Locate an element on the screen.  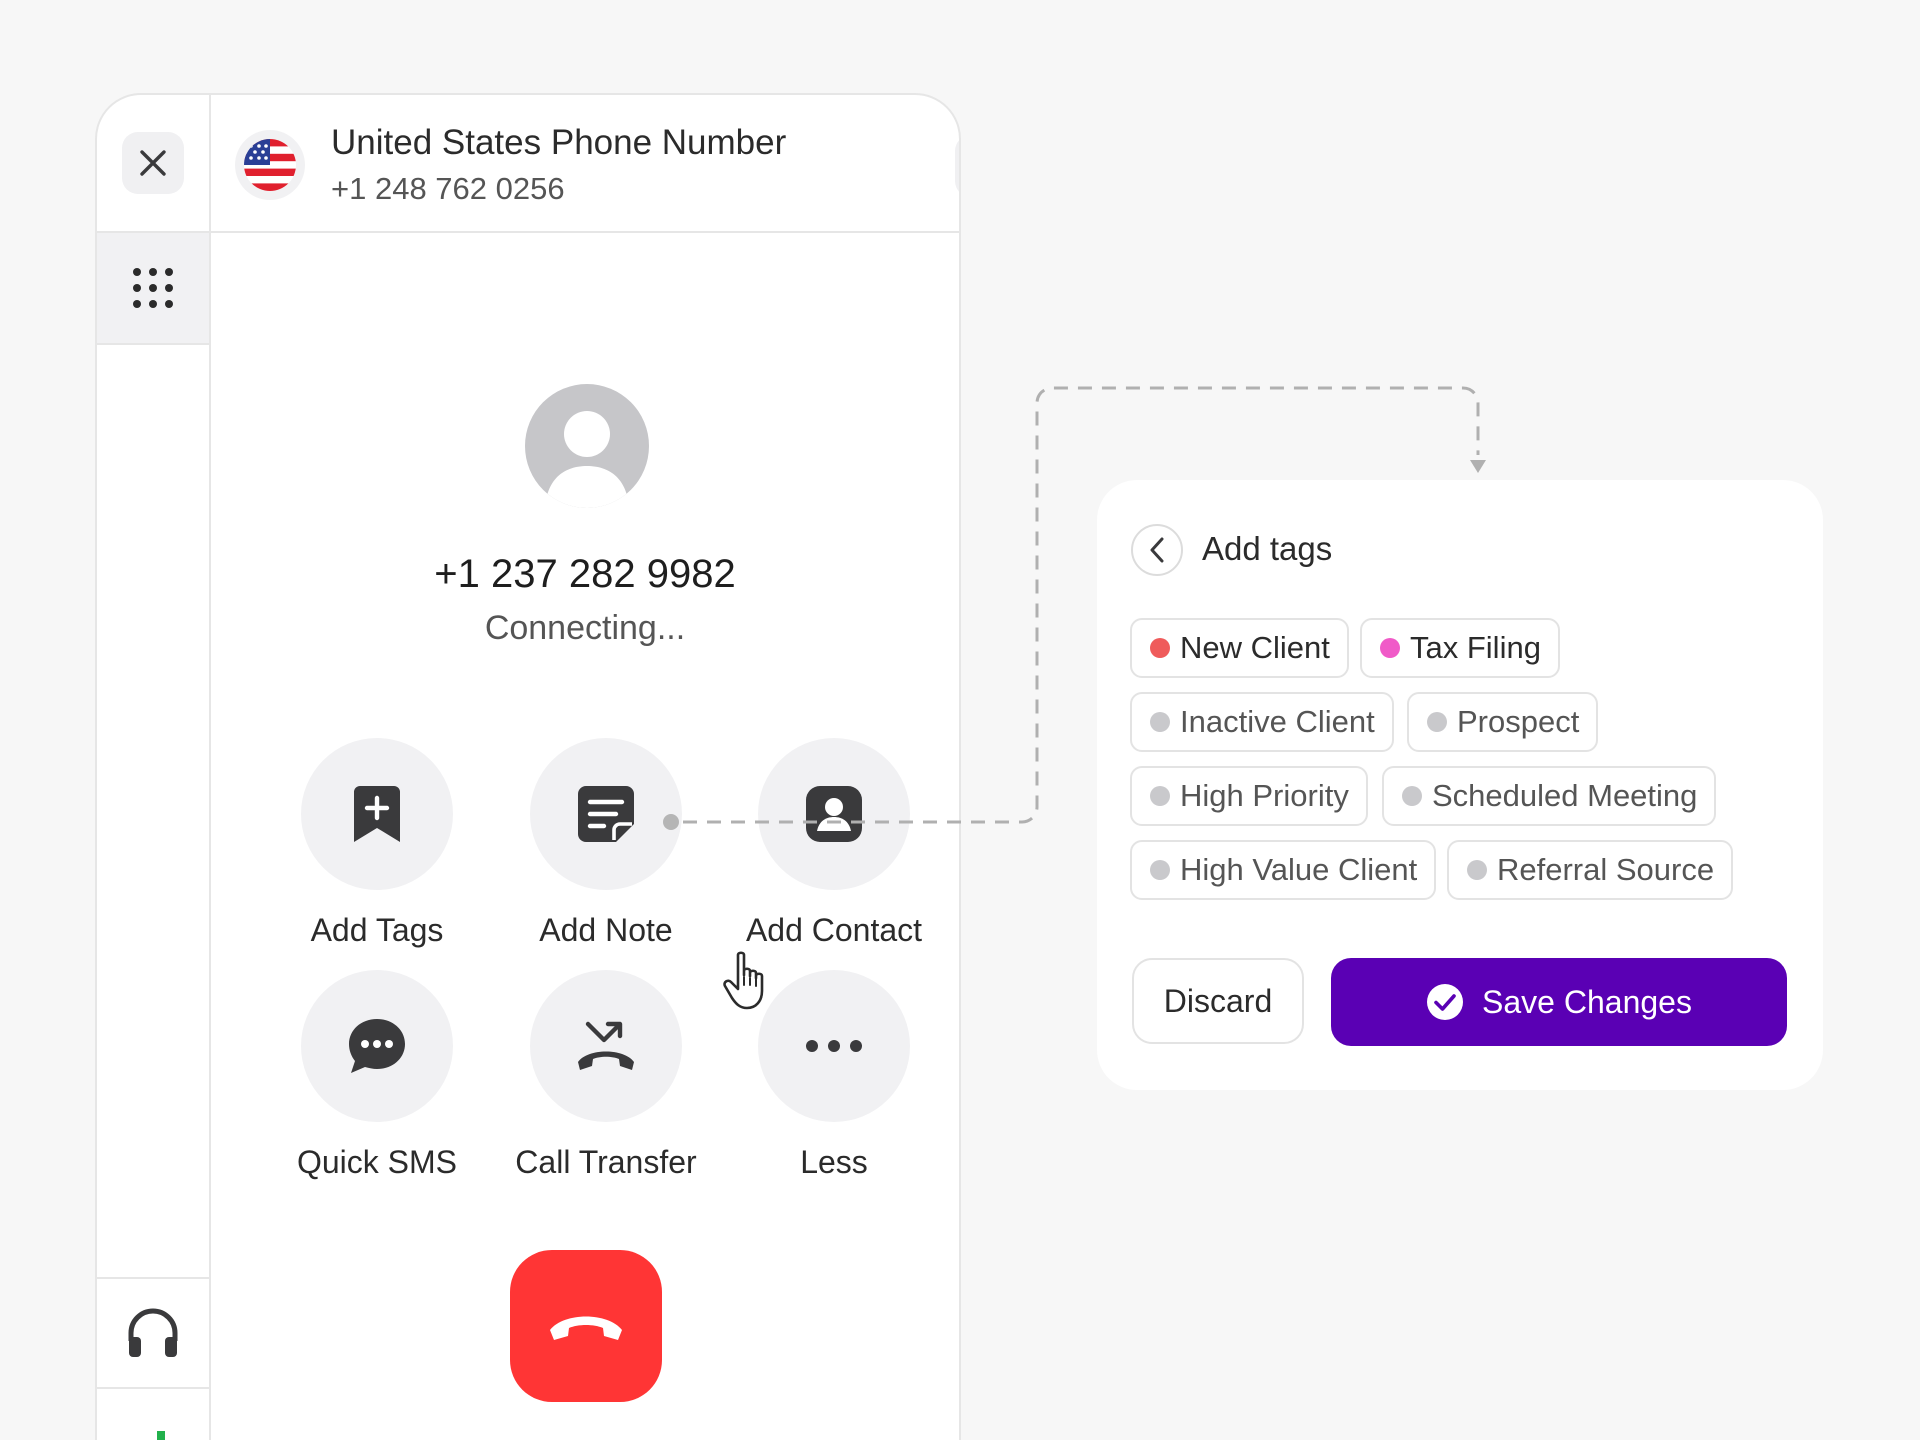
tag-label: High Priority is located at coordinates (1264, 795).